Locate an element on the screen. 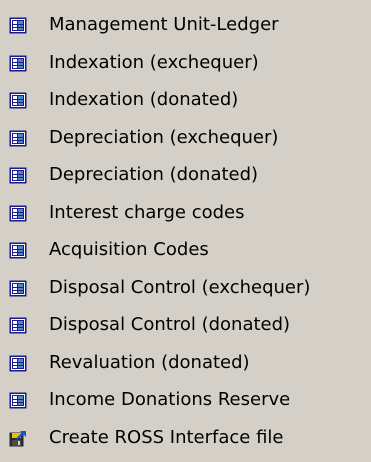  menu-item-acquisition-codes: Acquisition Codes is located at coordinates (185, 252).